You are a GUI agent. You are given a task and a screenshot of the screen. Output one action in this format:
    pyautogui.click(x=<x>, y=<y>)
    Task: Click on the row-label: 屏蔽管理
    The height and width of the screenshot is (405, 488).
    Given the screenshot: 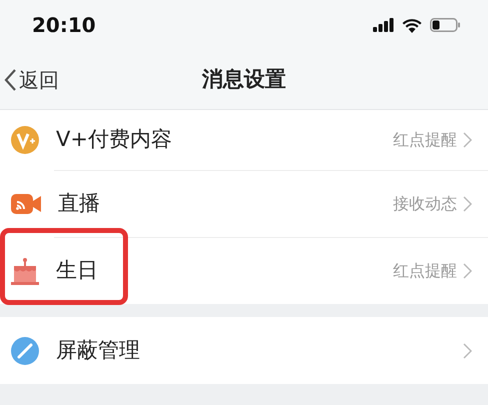 What is the action you would take?
    pyautogui.click(x=98, y=350)
    